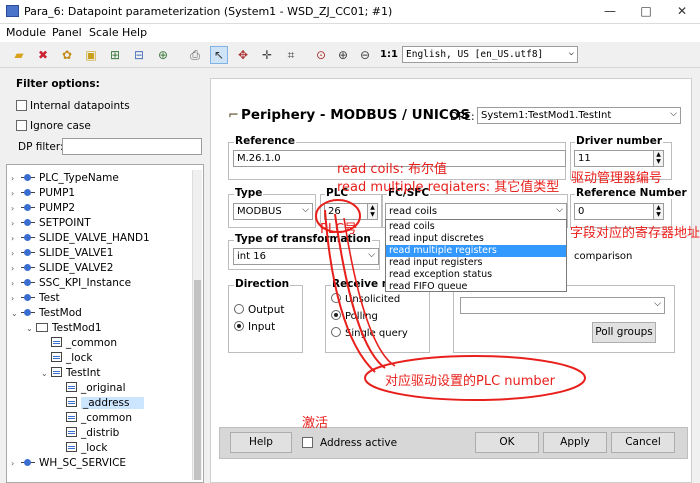 Image resolution: width=700 pixels, height=483 pixels. I want to click on poll-groups-button: Poll groups, so click(624, 332).